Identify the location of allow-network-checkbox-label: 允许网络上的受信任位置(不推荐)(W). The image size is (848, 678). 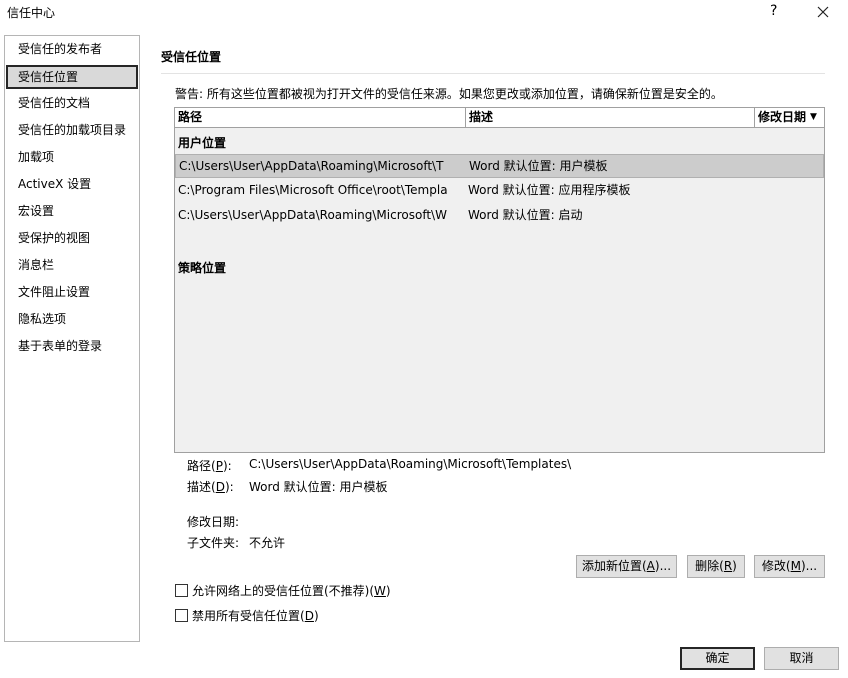
(291, 591).